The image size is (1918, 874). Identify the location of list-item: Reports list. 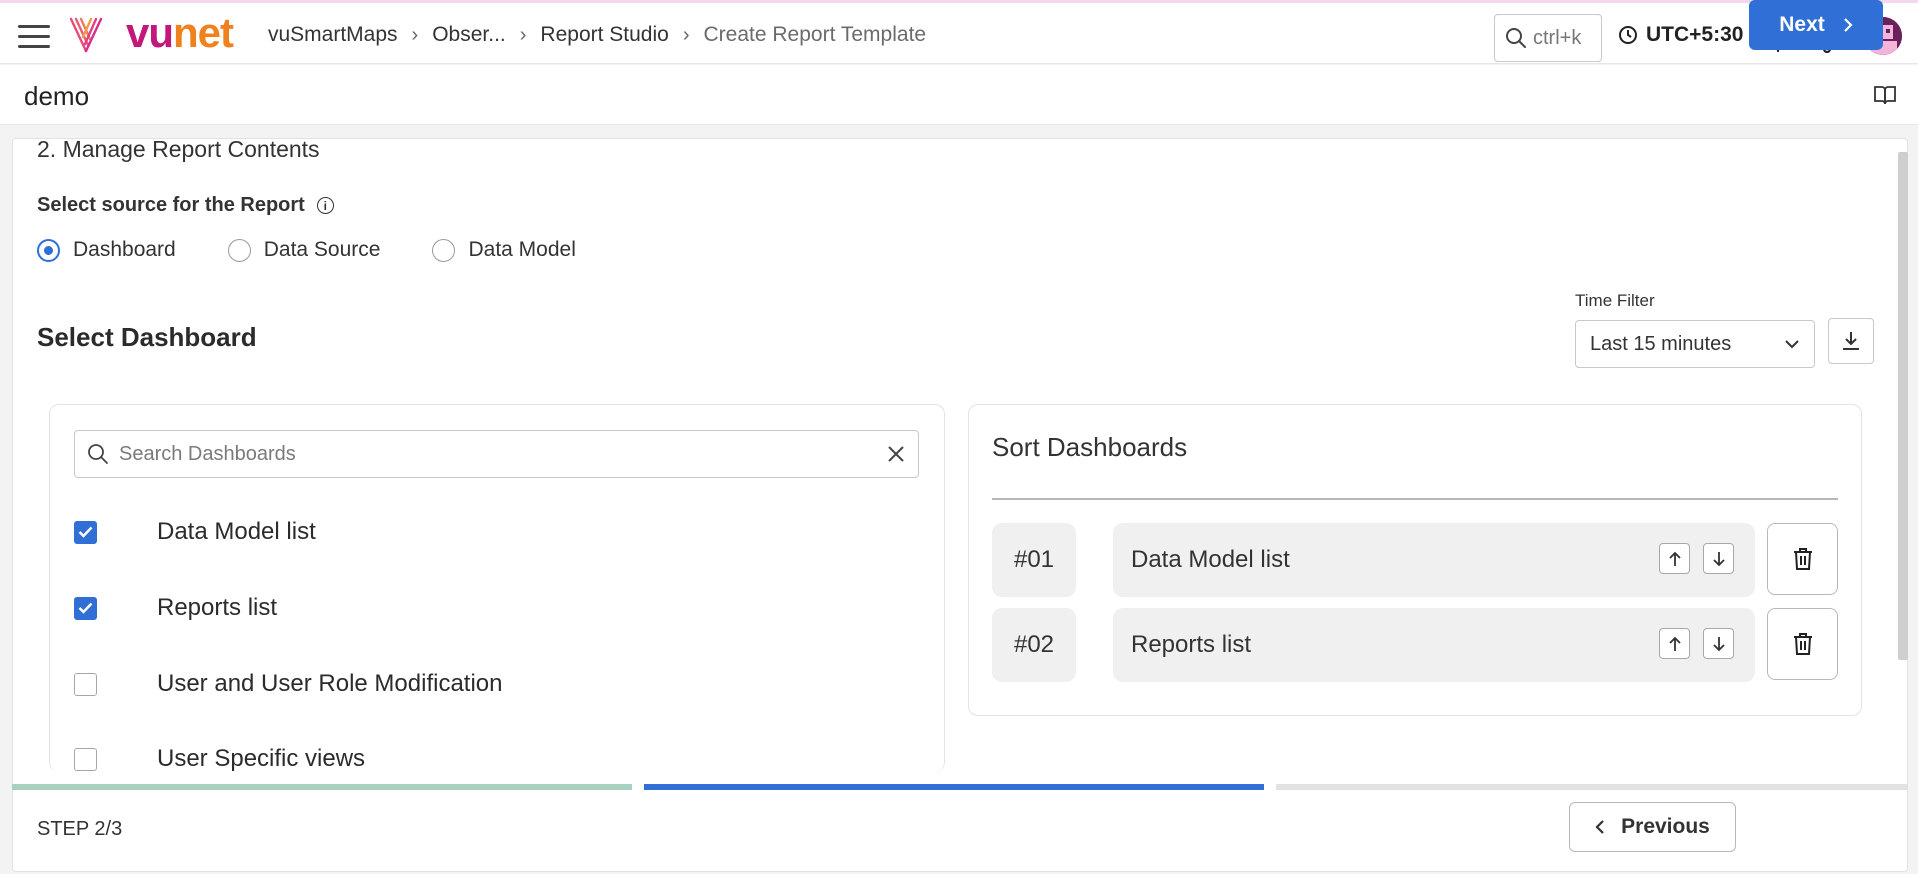
(175, 608).